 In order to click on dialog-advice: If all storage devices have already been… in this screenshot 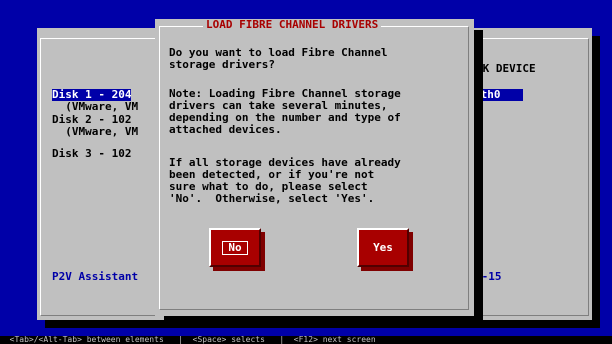, I will do `click(285, 180)`.